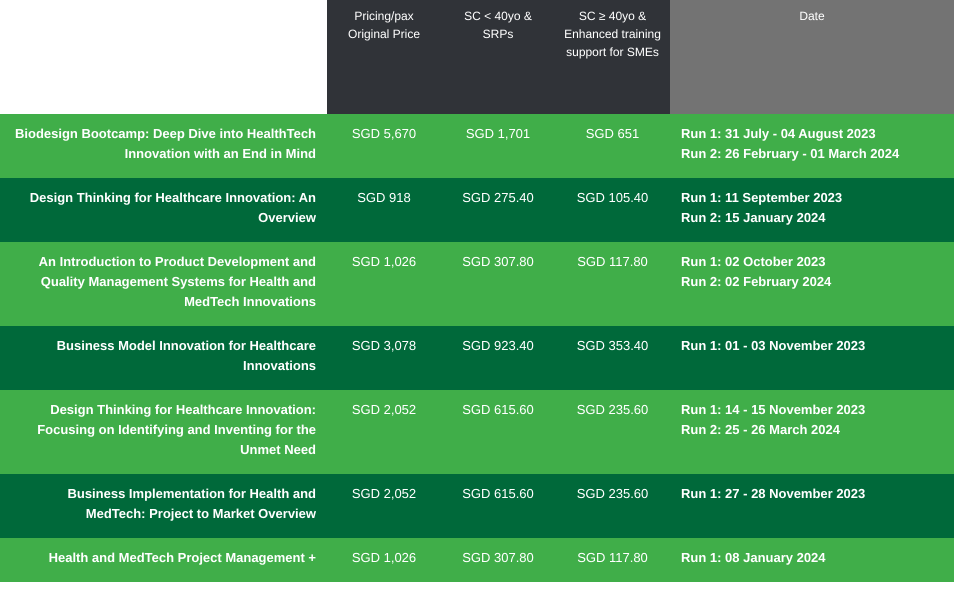  What do you see at coordinates (384, 57) in the screenshot?
I see `column-header: Pricing/pax Original Price` at bounding box center [384, 57].